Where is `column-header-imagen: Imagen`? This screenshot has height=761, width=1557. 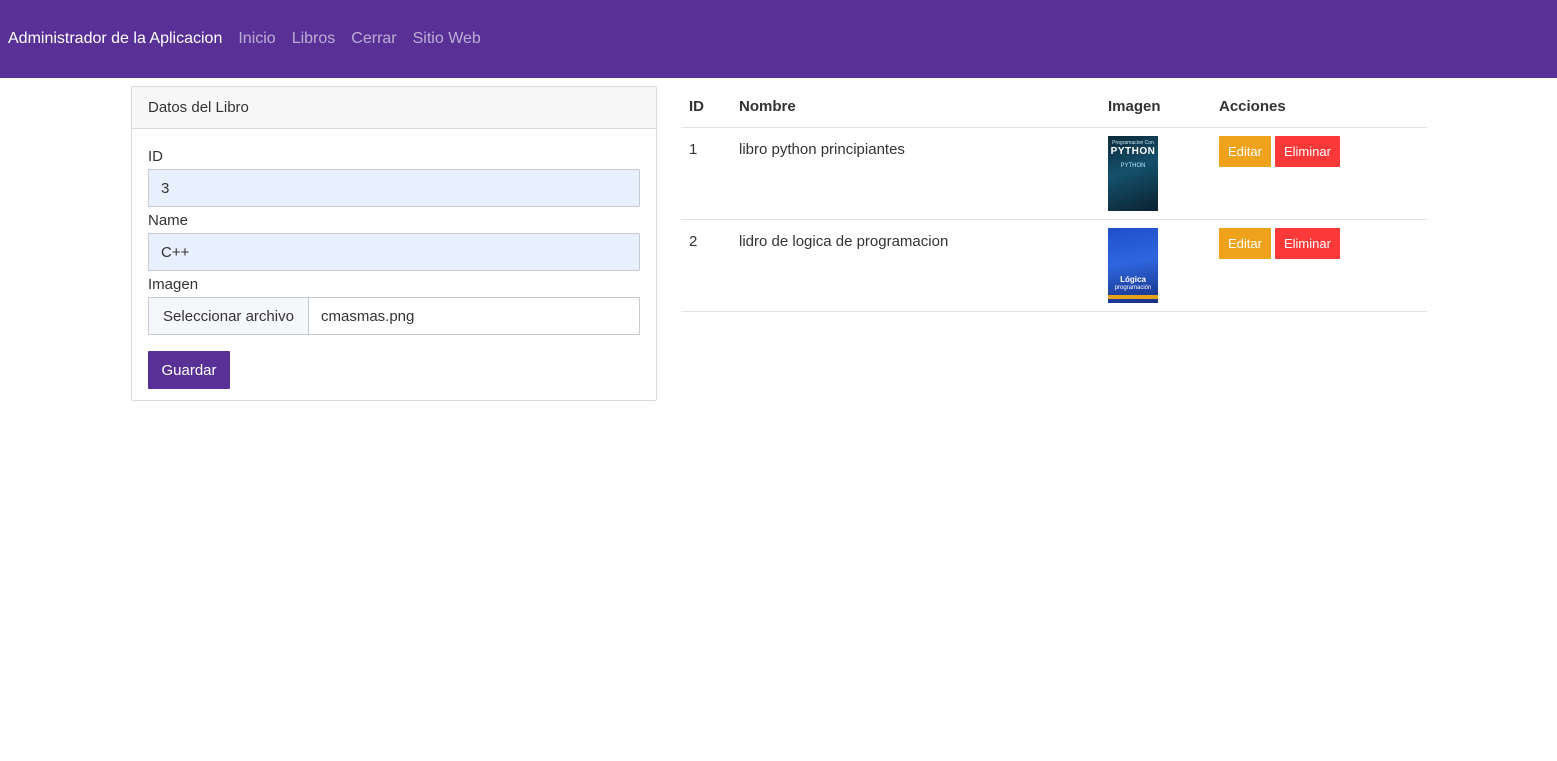
column-header-imagen: Imagen is located at coordinates (1155, 107).